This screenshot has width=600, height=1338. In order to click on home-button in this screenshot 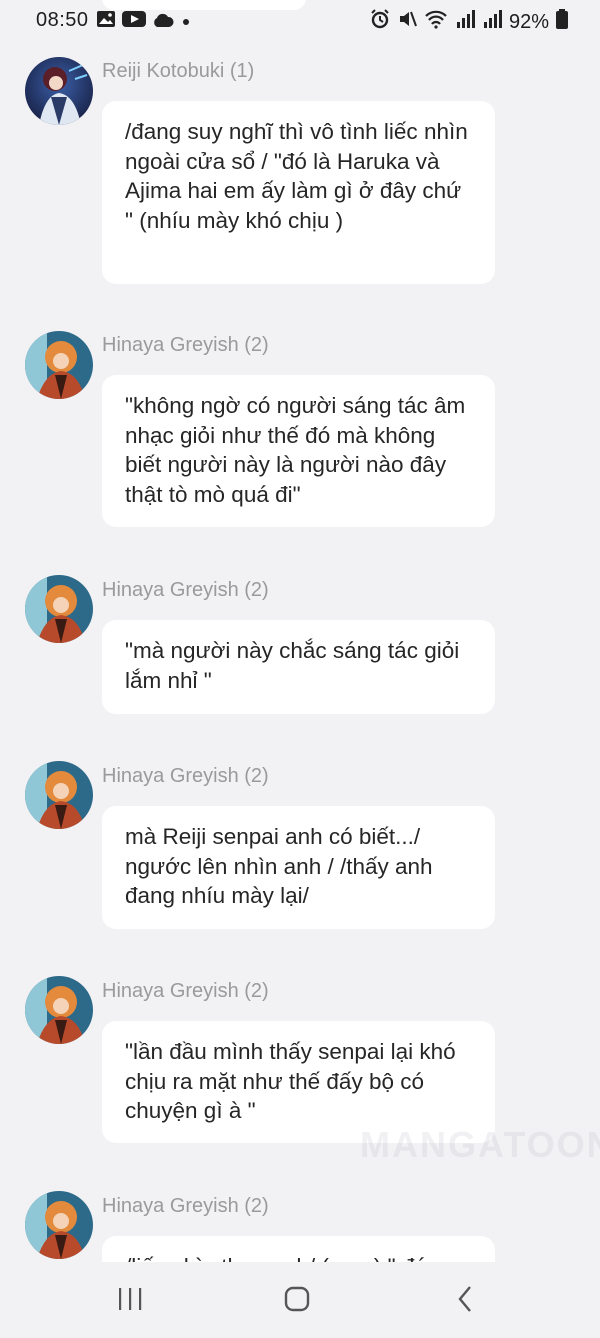, I will do `click(297, 1301)`.